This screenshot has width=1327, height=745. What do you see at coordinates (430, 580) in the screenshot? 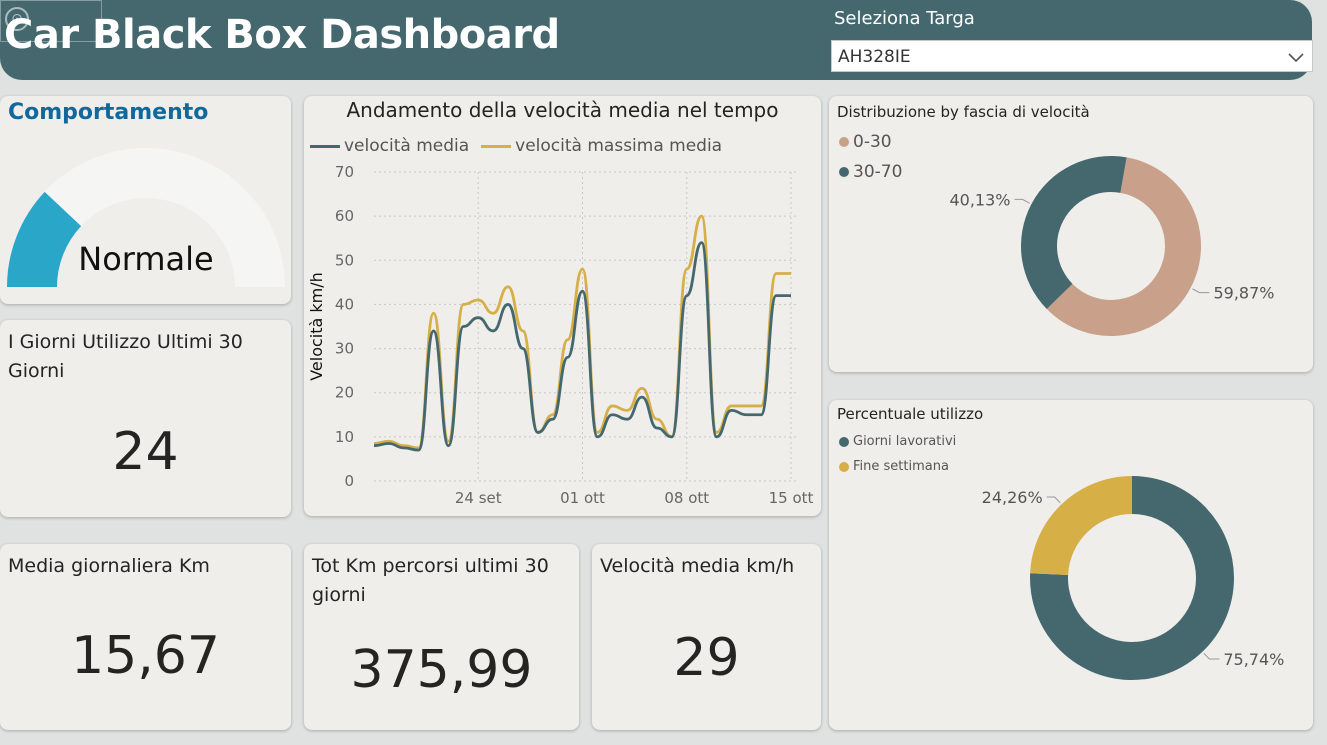
I see `kpi-title-tot-km: Tot Km percorsi ultimi 30 giorni` at bounding box center [430, 580].